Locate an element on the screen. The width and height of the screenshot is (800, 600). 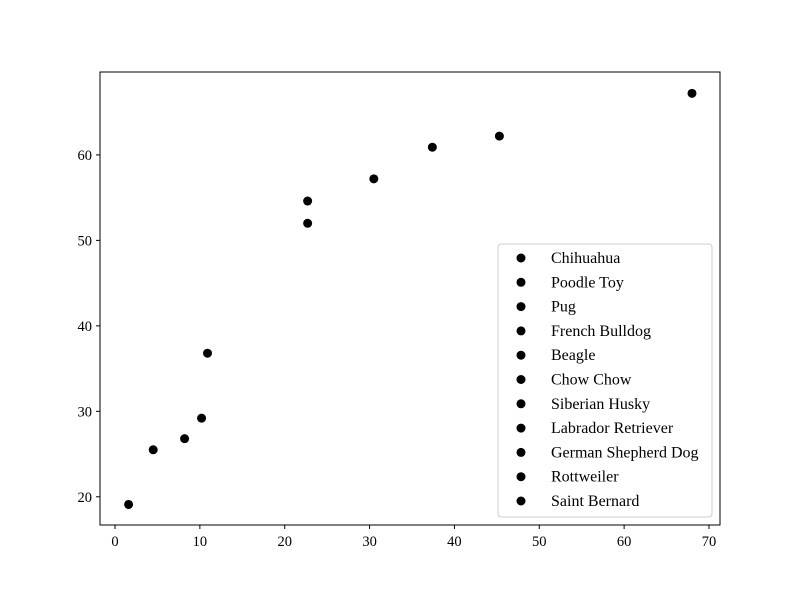
legend-label-saint-bernard: Saint Bernard is located at coordinates (595, 501).